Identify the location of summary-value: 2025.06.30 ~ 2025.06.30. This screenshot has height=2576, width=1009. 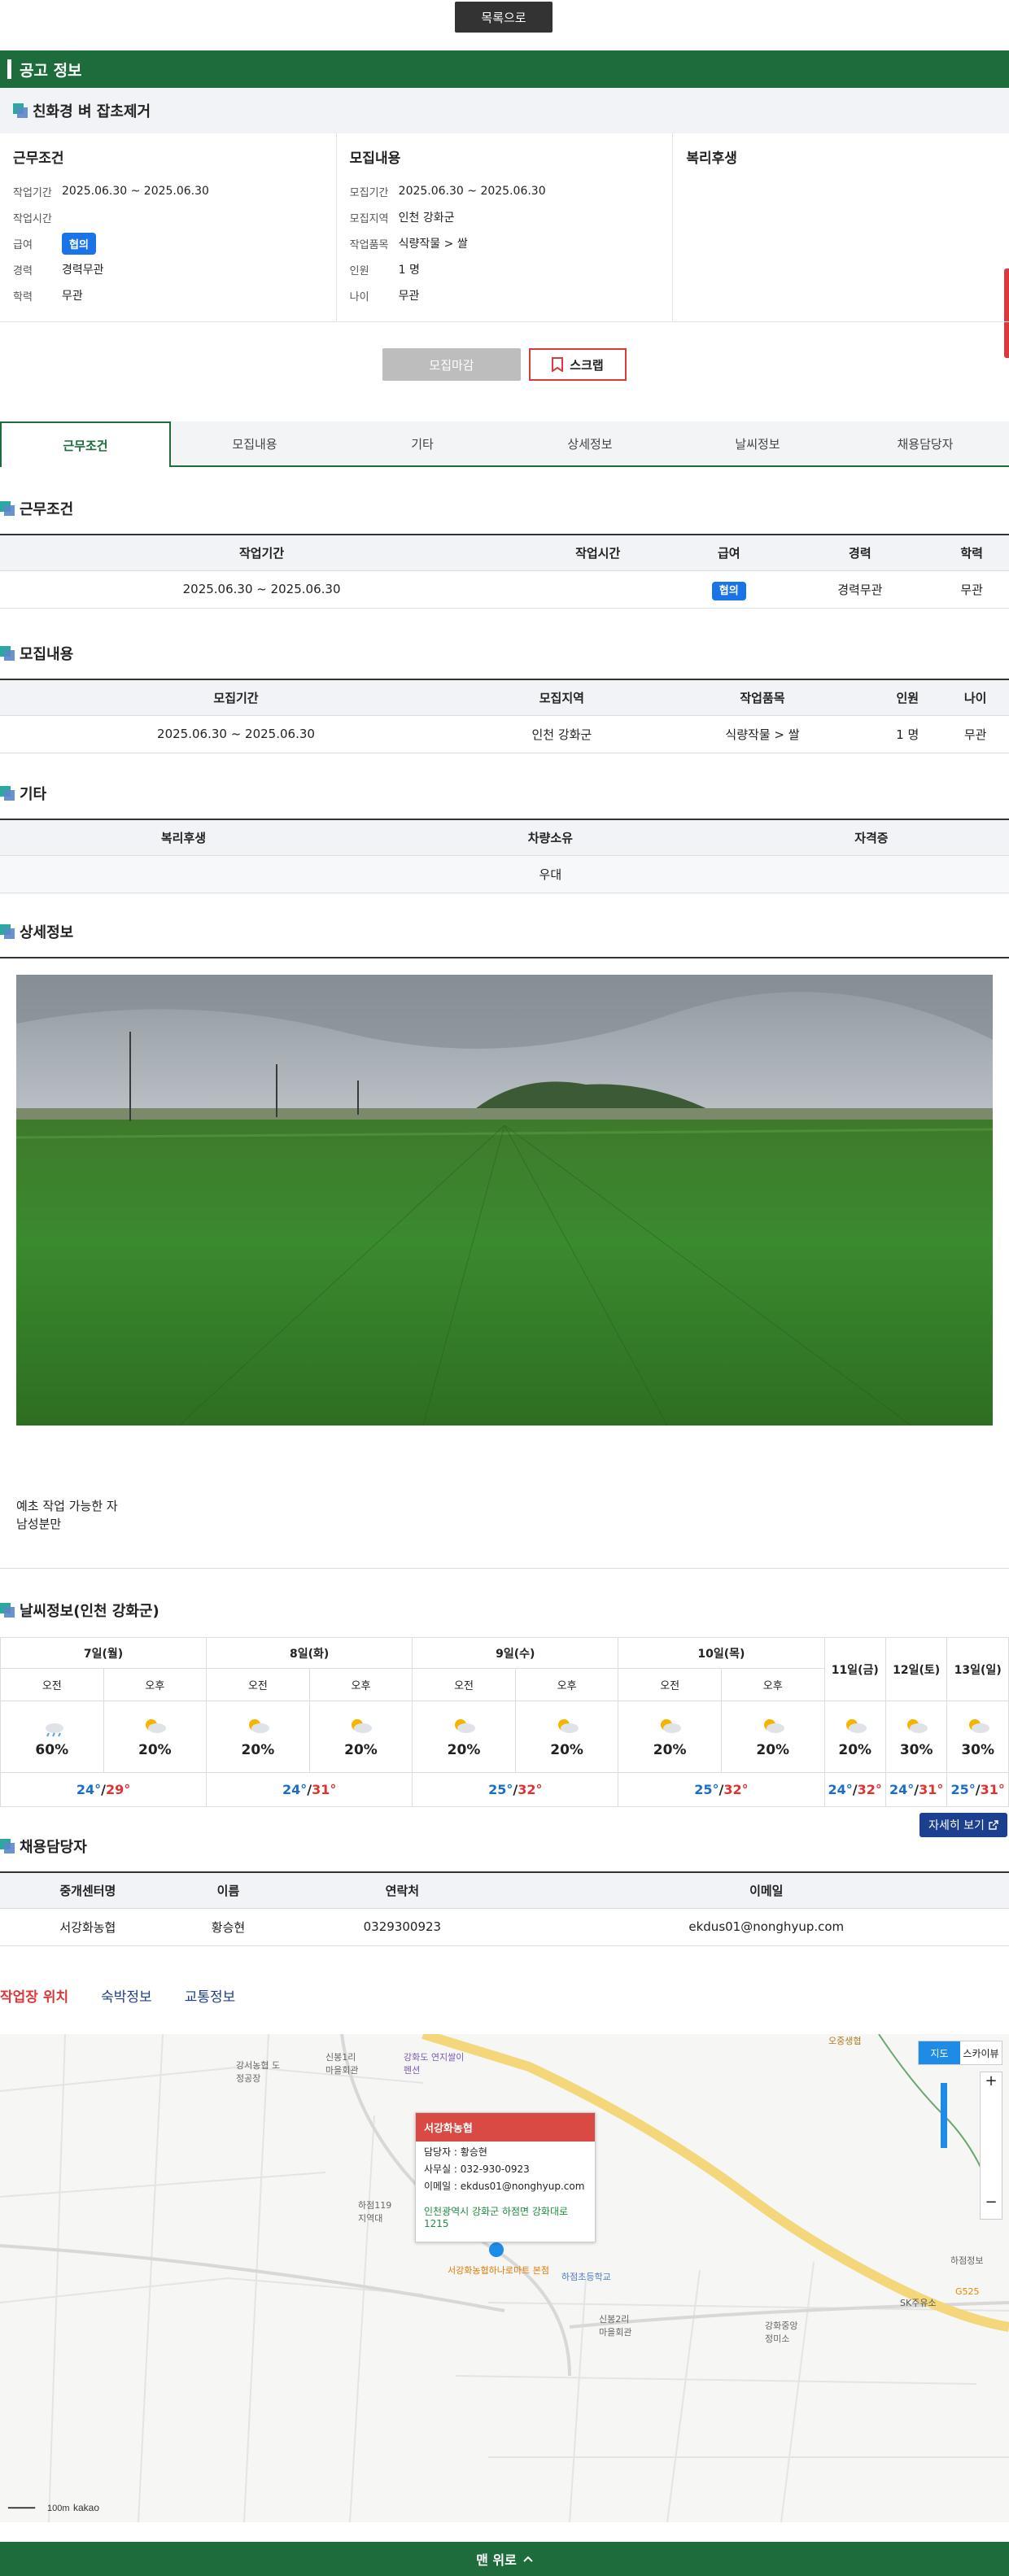
(135, 191).